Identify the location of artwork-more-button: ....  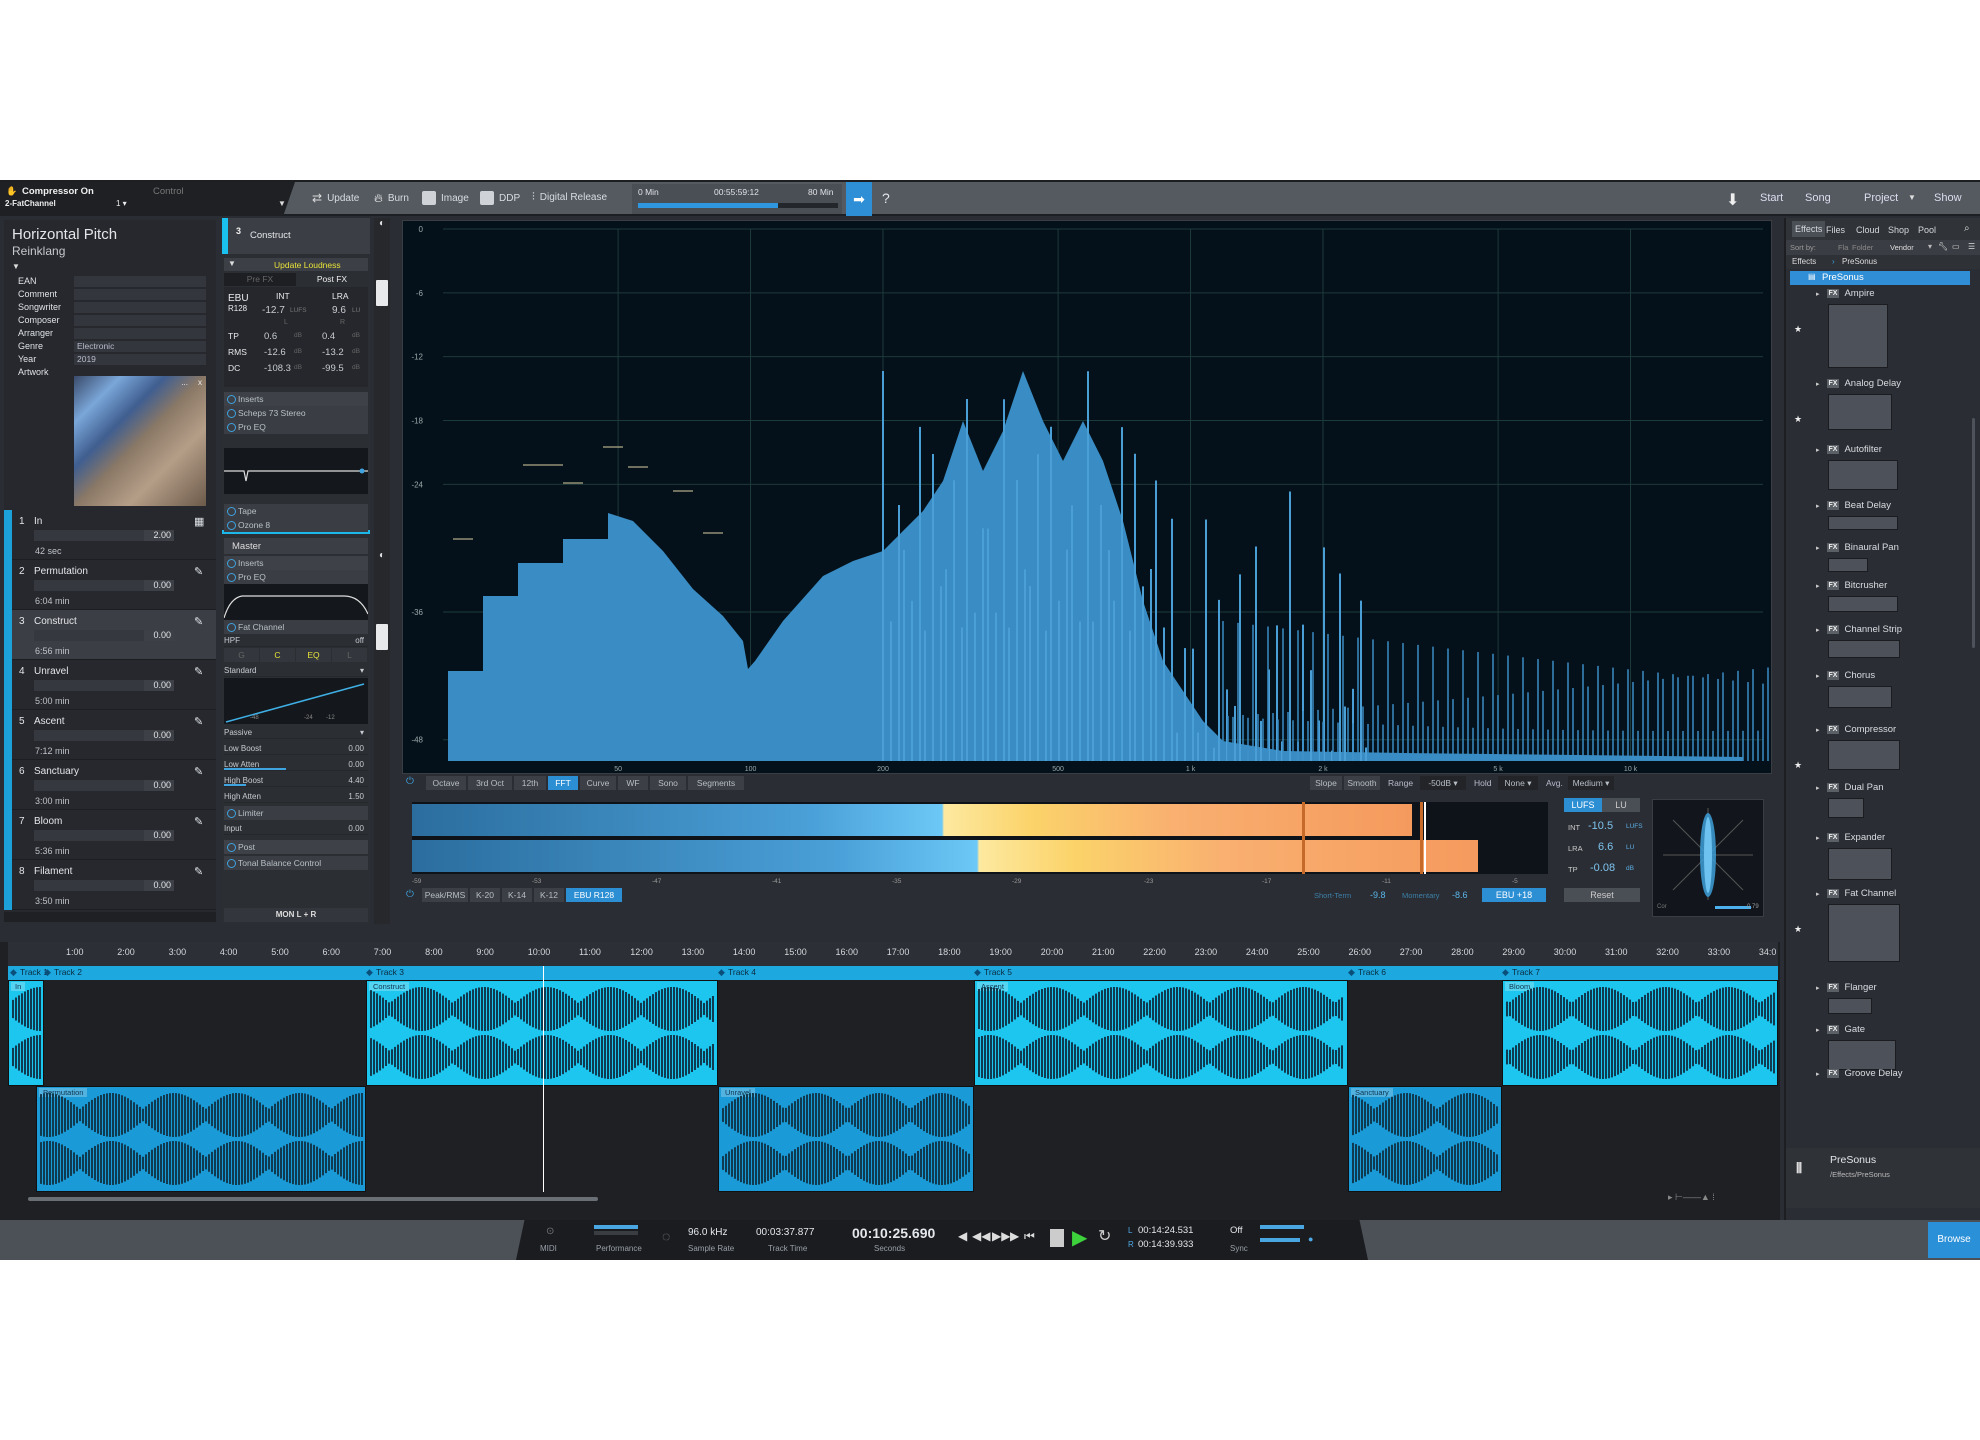
(184, 382).